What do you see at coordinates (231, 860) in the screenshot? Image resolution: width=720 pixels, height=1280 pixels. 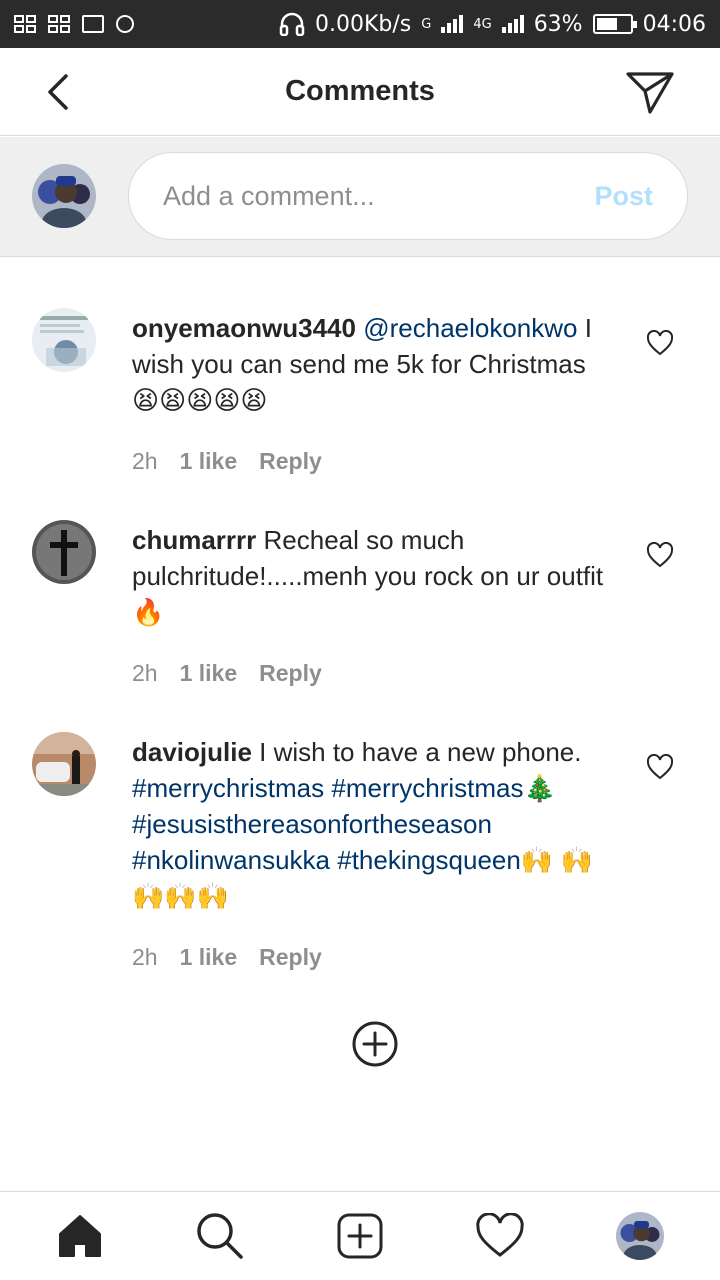 I see `hashtag-link: #nkolinwansukka` at bounding box center [231, 860].